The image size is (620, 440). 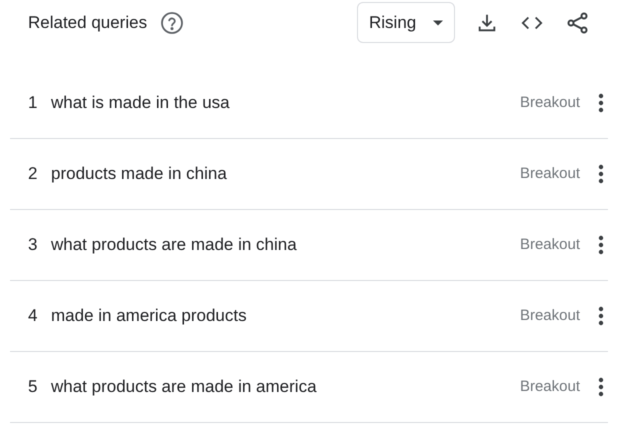 I want to click on help-icon, so click(x=172, y=22).